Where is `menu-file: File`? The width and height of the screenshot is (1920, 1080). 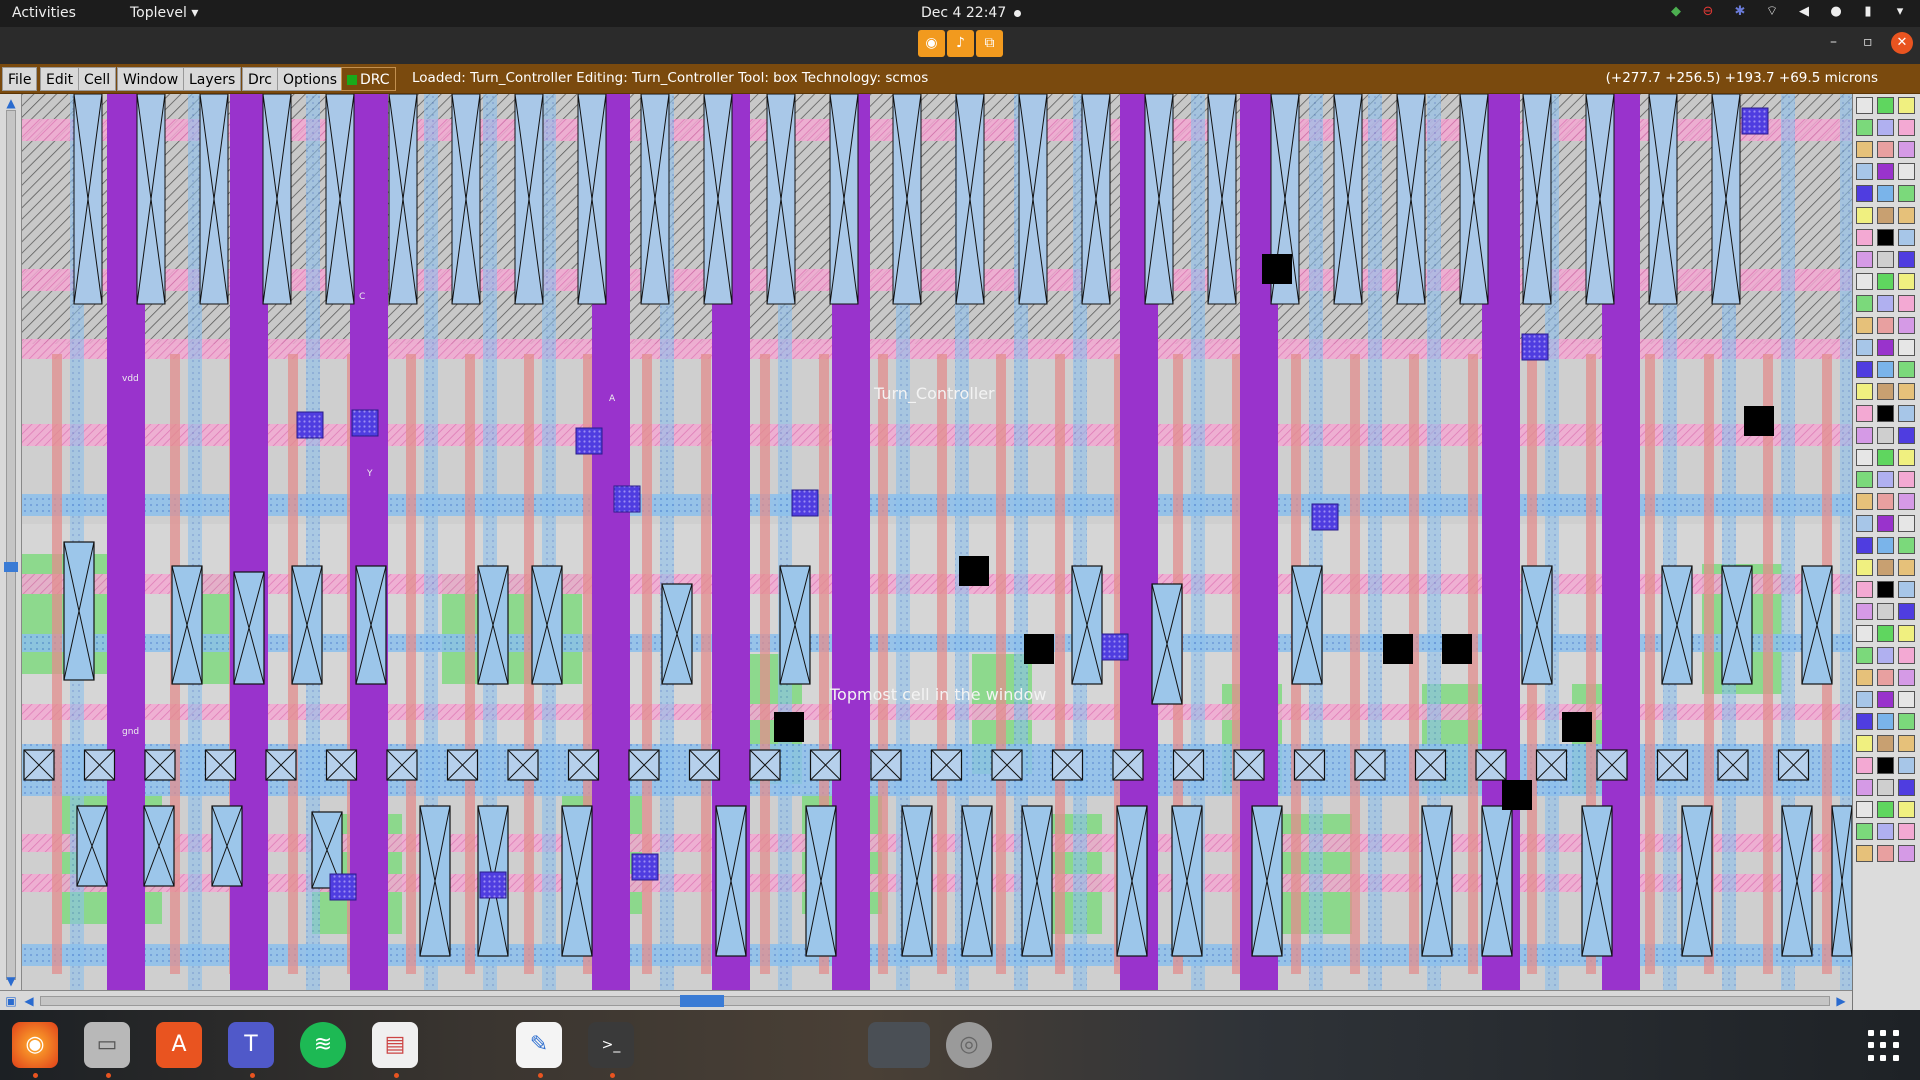 menu-file: File is located at coordinates (20, 79).